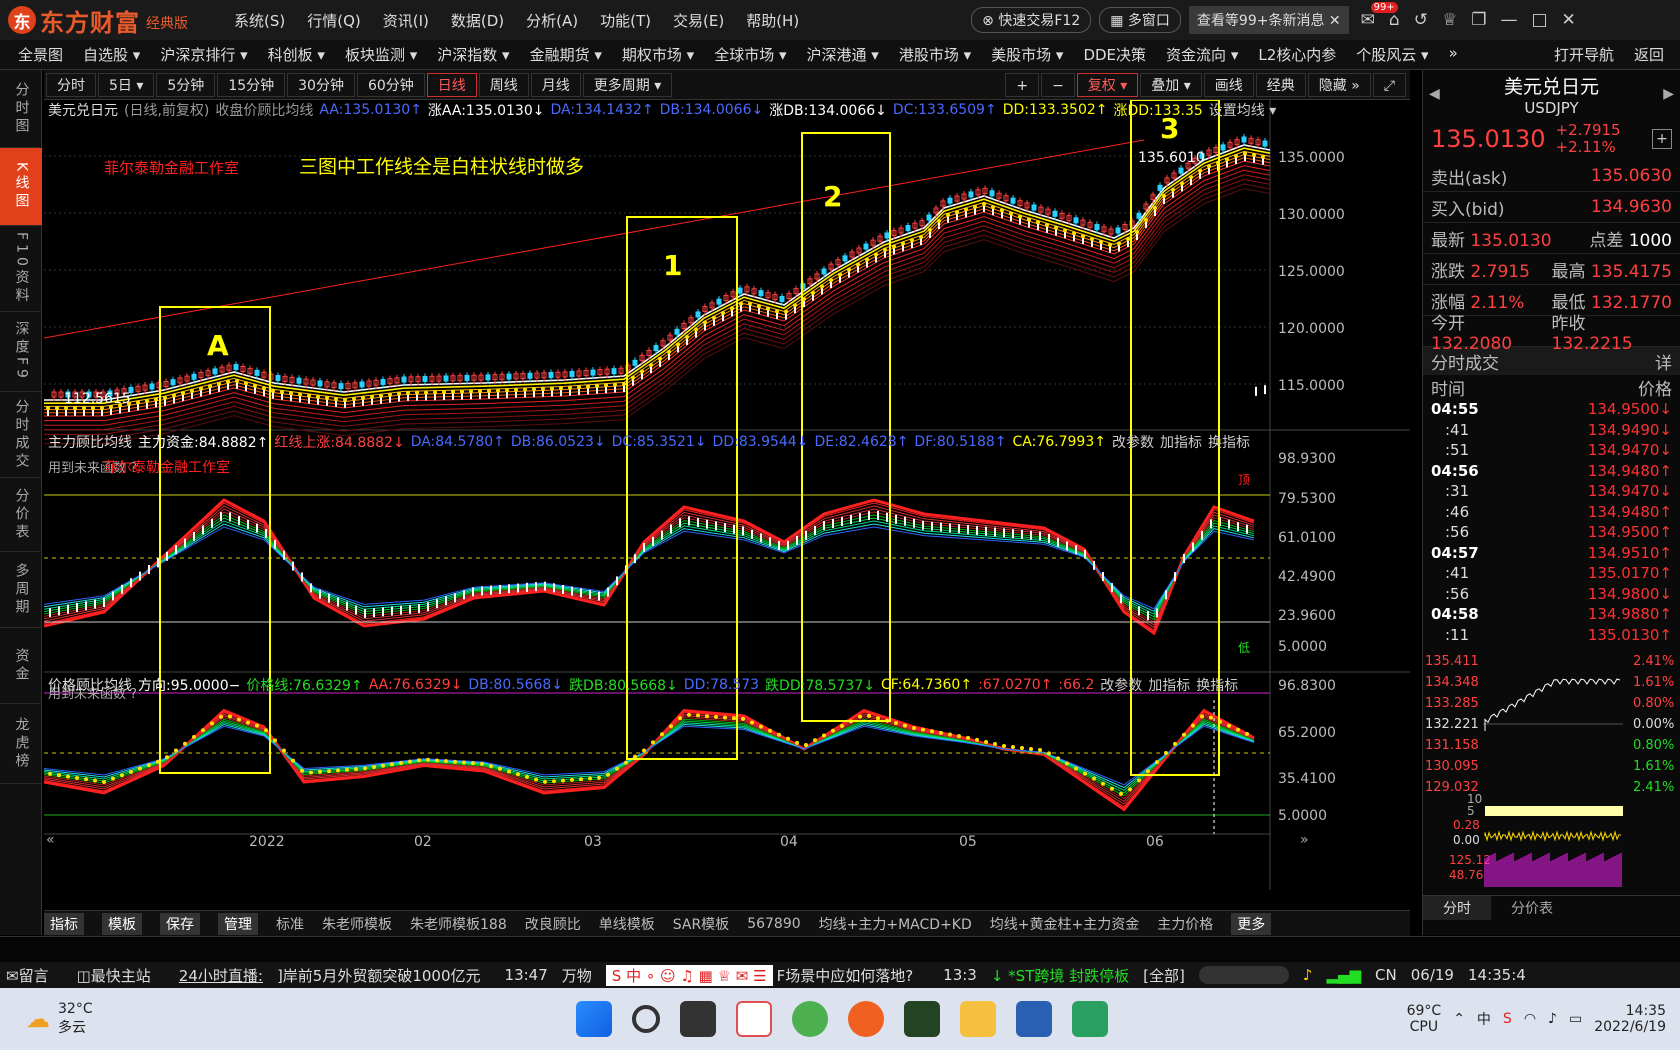 This screenshot has height=1050, width=1680. Describe the element at coordinates (1034, 1019) in the screenshot. I see `word-icon` at that location.